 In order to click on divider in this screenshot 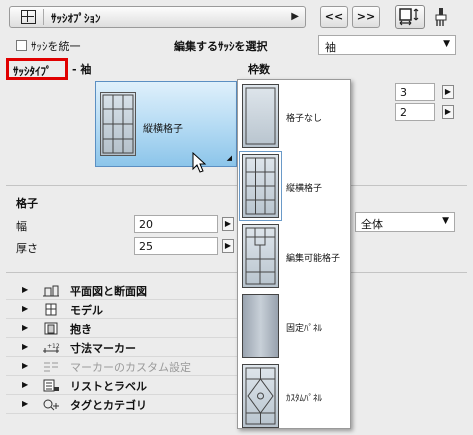, I will do `click(43, 17)`.